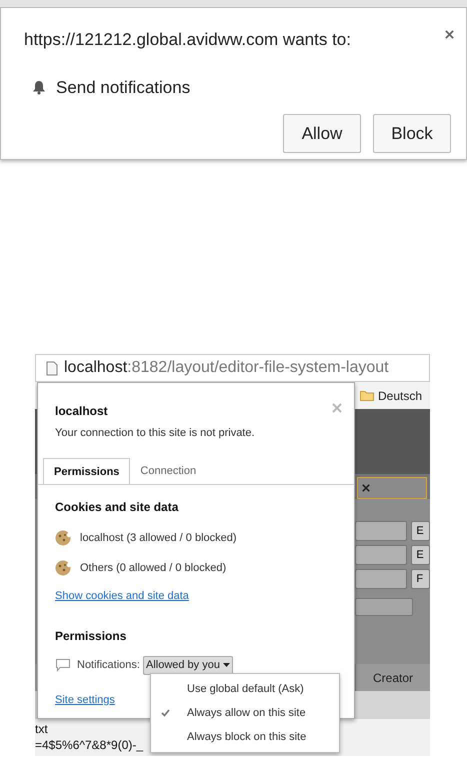  I want to click on permission-dropdown: Allowed by you, so click(187, 665).